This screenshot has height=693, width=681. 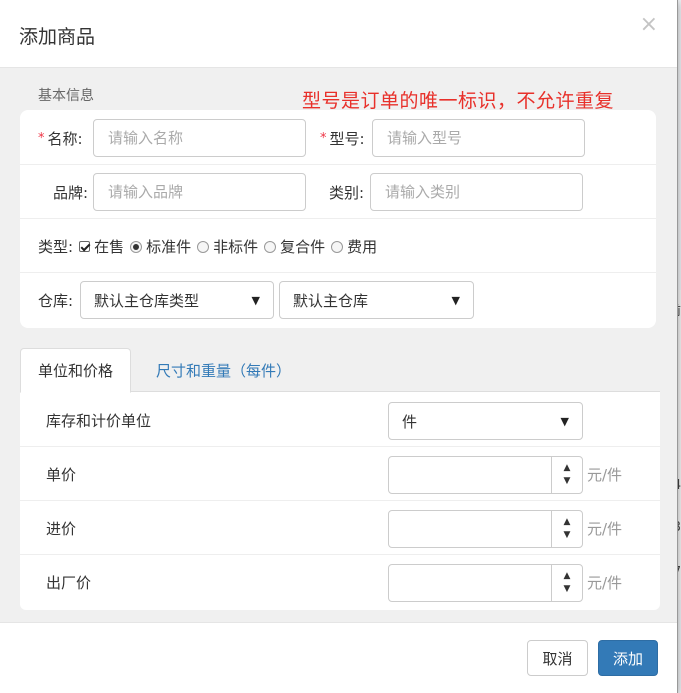 I want to click on stock-unit-select: 件 ▼, so click(x=485, y=421).